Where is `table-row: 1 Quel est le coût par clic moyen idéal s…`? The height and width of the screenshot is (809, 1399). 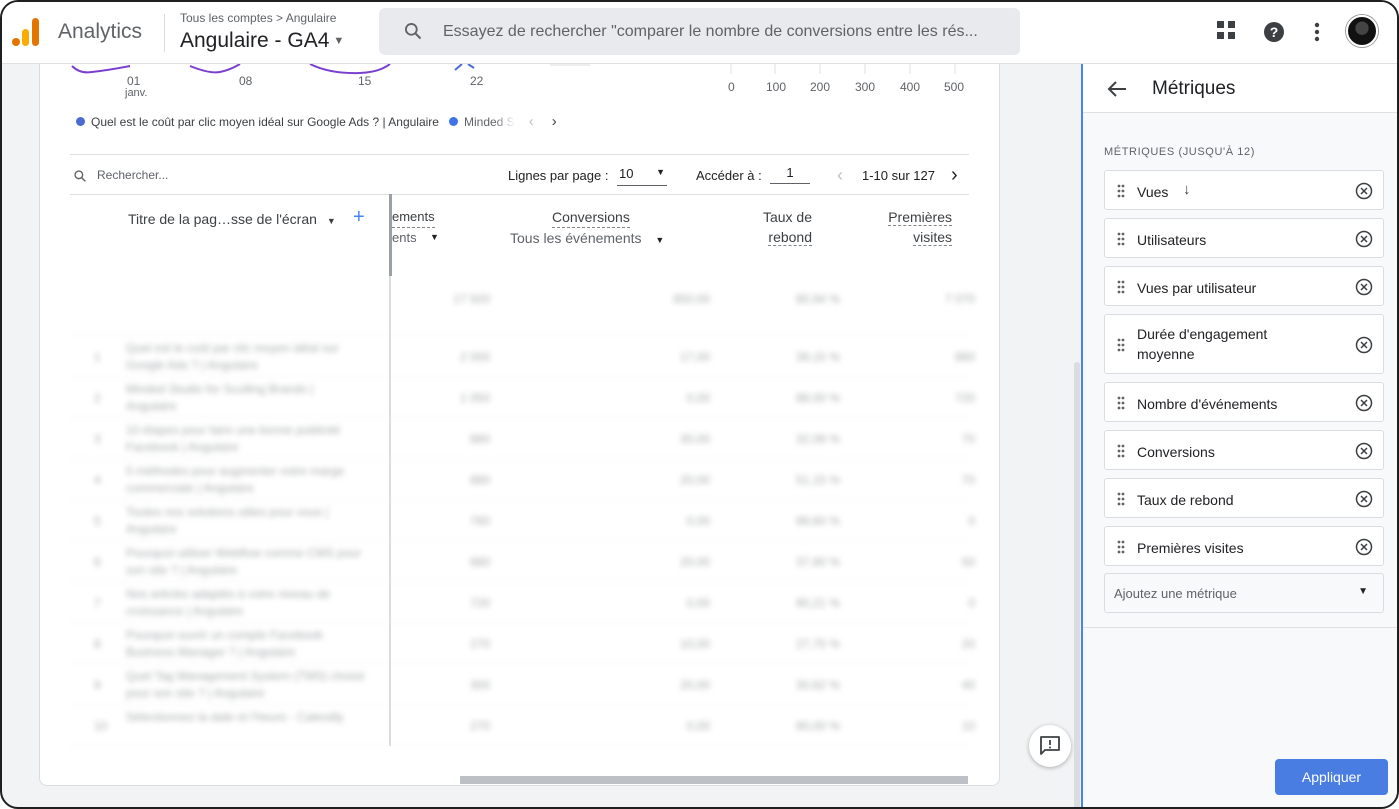 table-row: 1 Quel est le coût par clic moyen idéal s… is located at coordinates (522, 356).